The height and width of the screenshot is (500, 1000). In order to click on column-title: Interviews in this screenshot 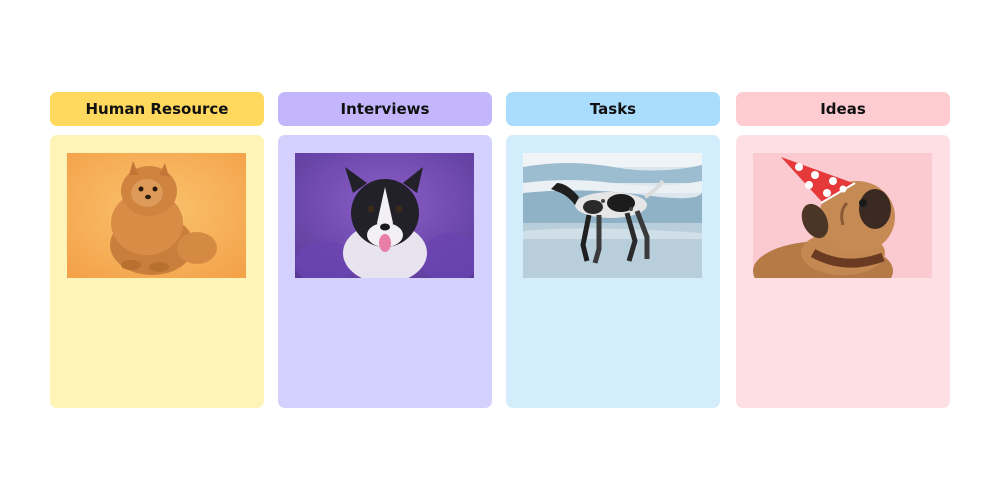, I will do `click(385, 109)`.